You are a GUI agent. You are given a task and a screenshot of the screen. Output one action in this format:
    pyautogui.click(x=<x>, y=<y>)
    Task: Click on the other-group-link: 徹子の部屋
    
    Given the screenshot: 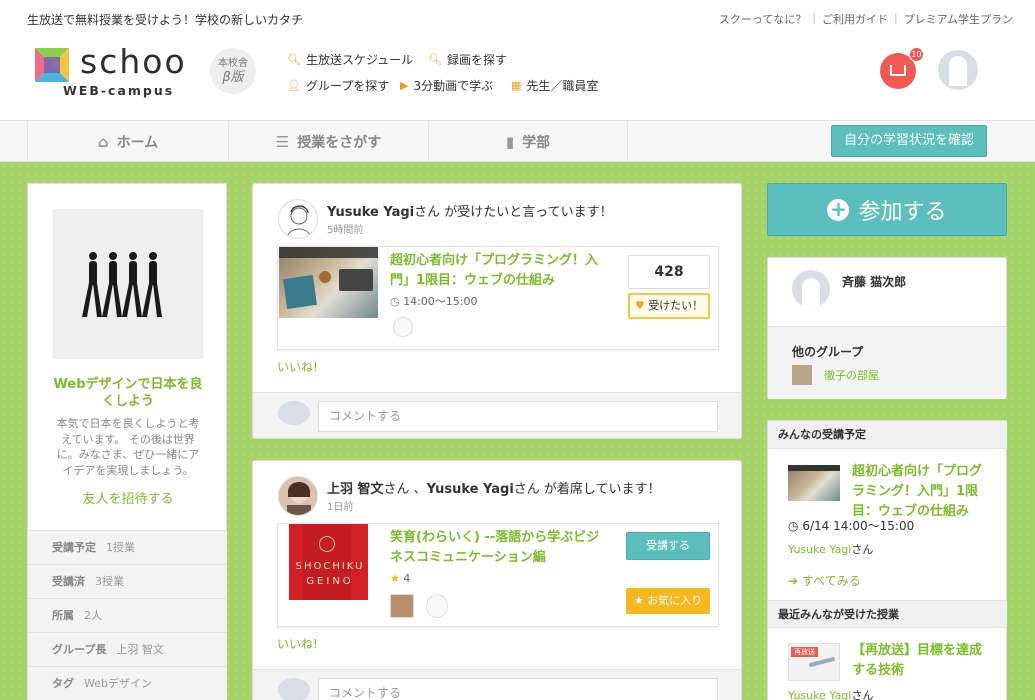 What is the action you would take?
    pyautogui.click(x=851, y=375)
    